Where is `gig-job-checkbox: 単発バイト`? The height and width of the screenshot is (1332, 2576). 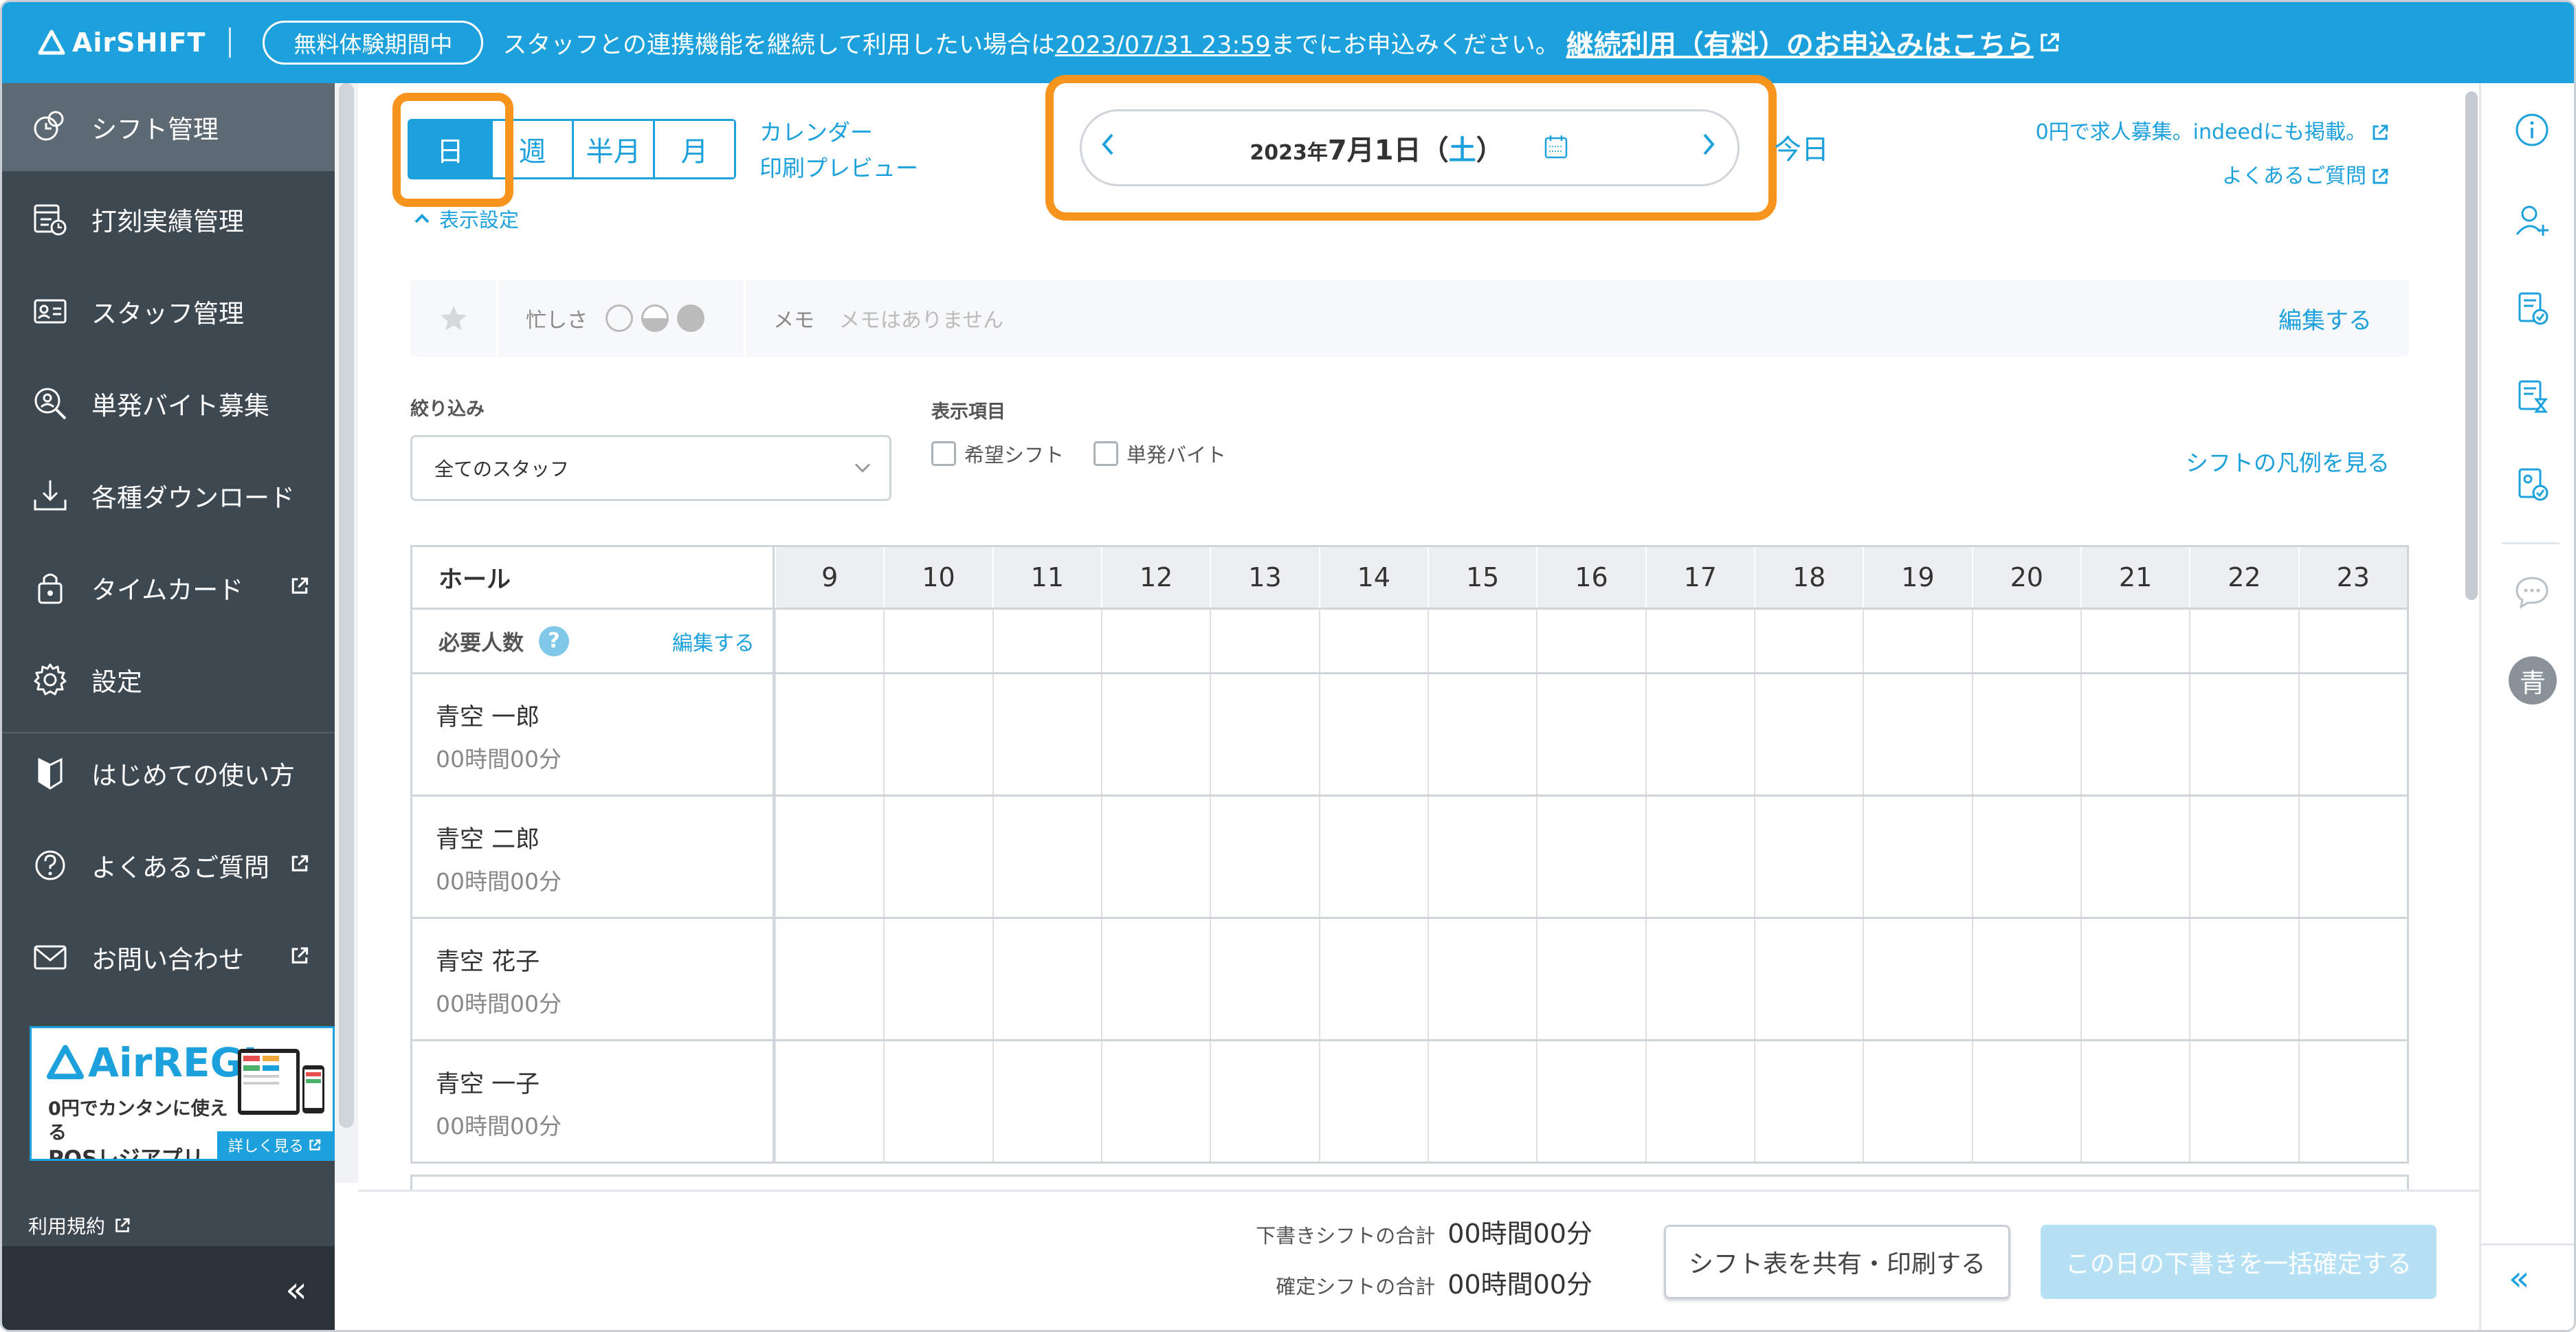 gig-job-checkbox: 単発バイト is located at coordinates (1159, 453).